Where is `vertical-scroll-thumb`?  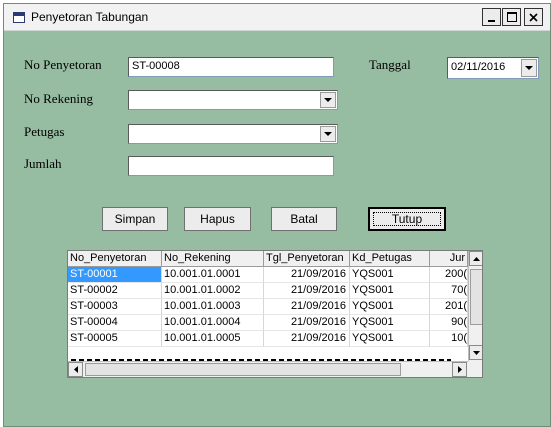 vertical-scroll-thumb is located at coordinates (476, 297).